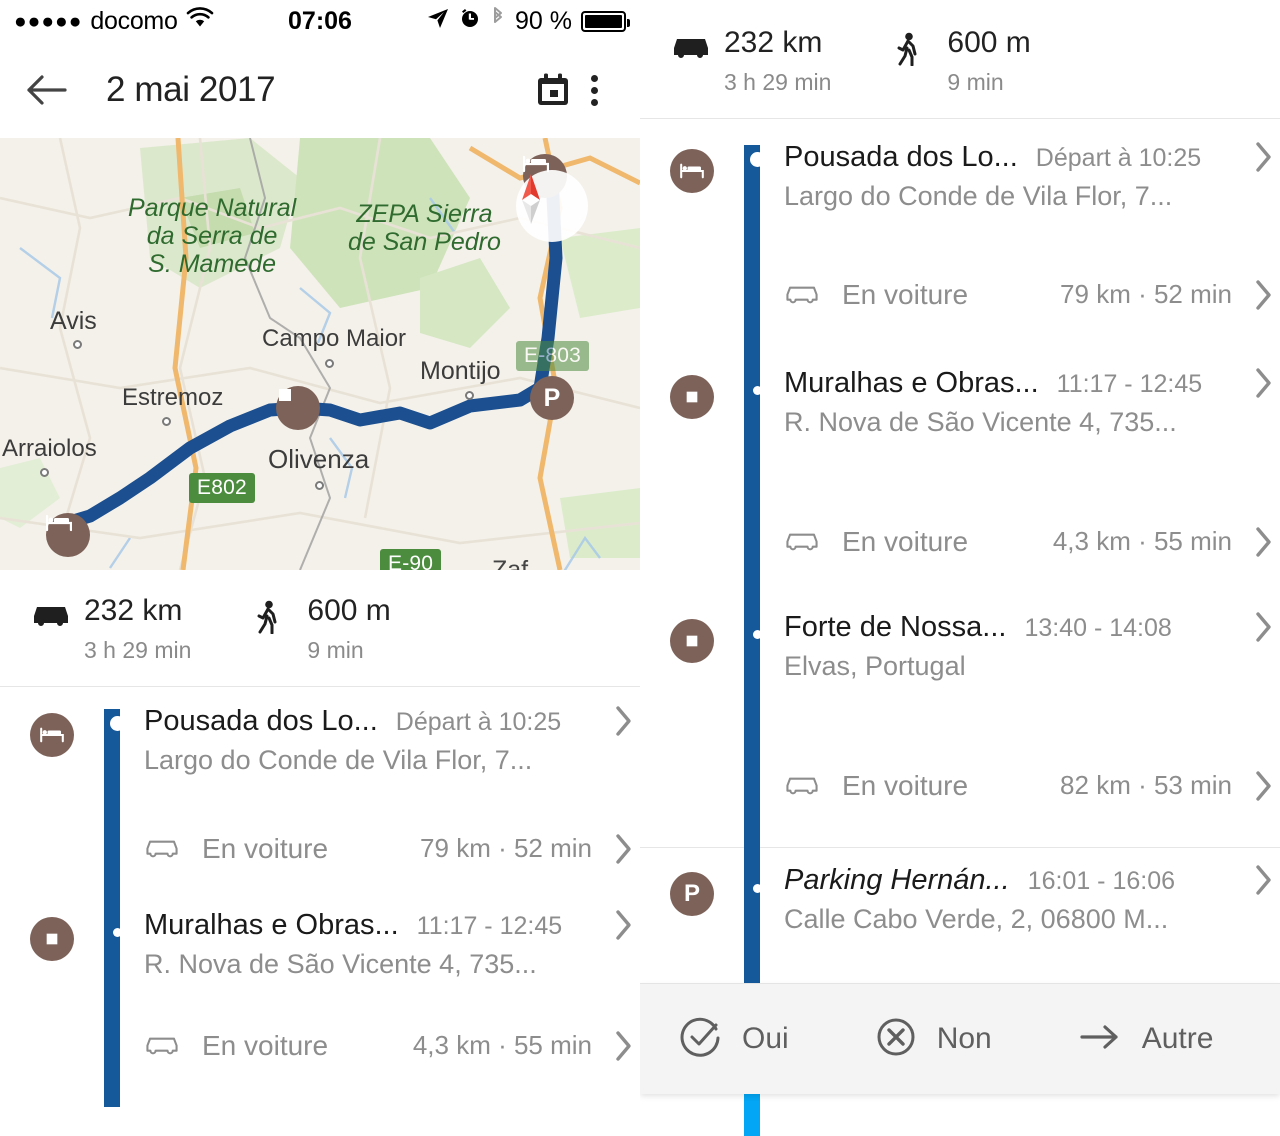 The width and height of the screenshot is (1280, 1136). I want to click on map-label-campo-maior: Campo Maior, so click(334, 338).